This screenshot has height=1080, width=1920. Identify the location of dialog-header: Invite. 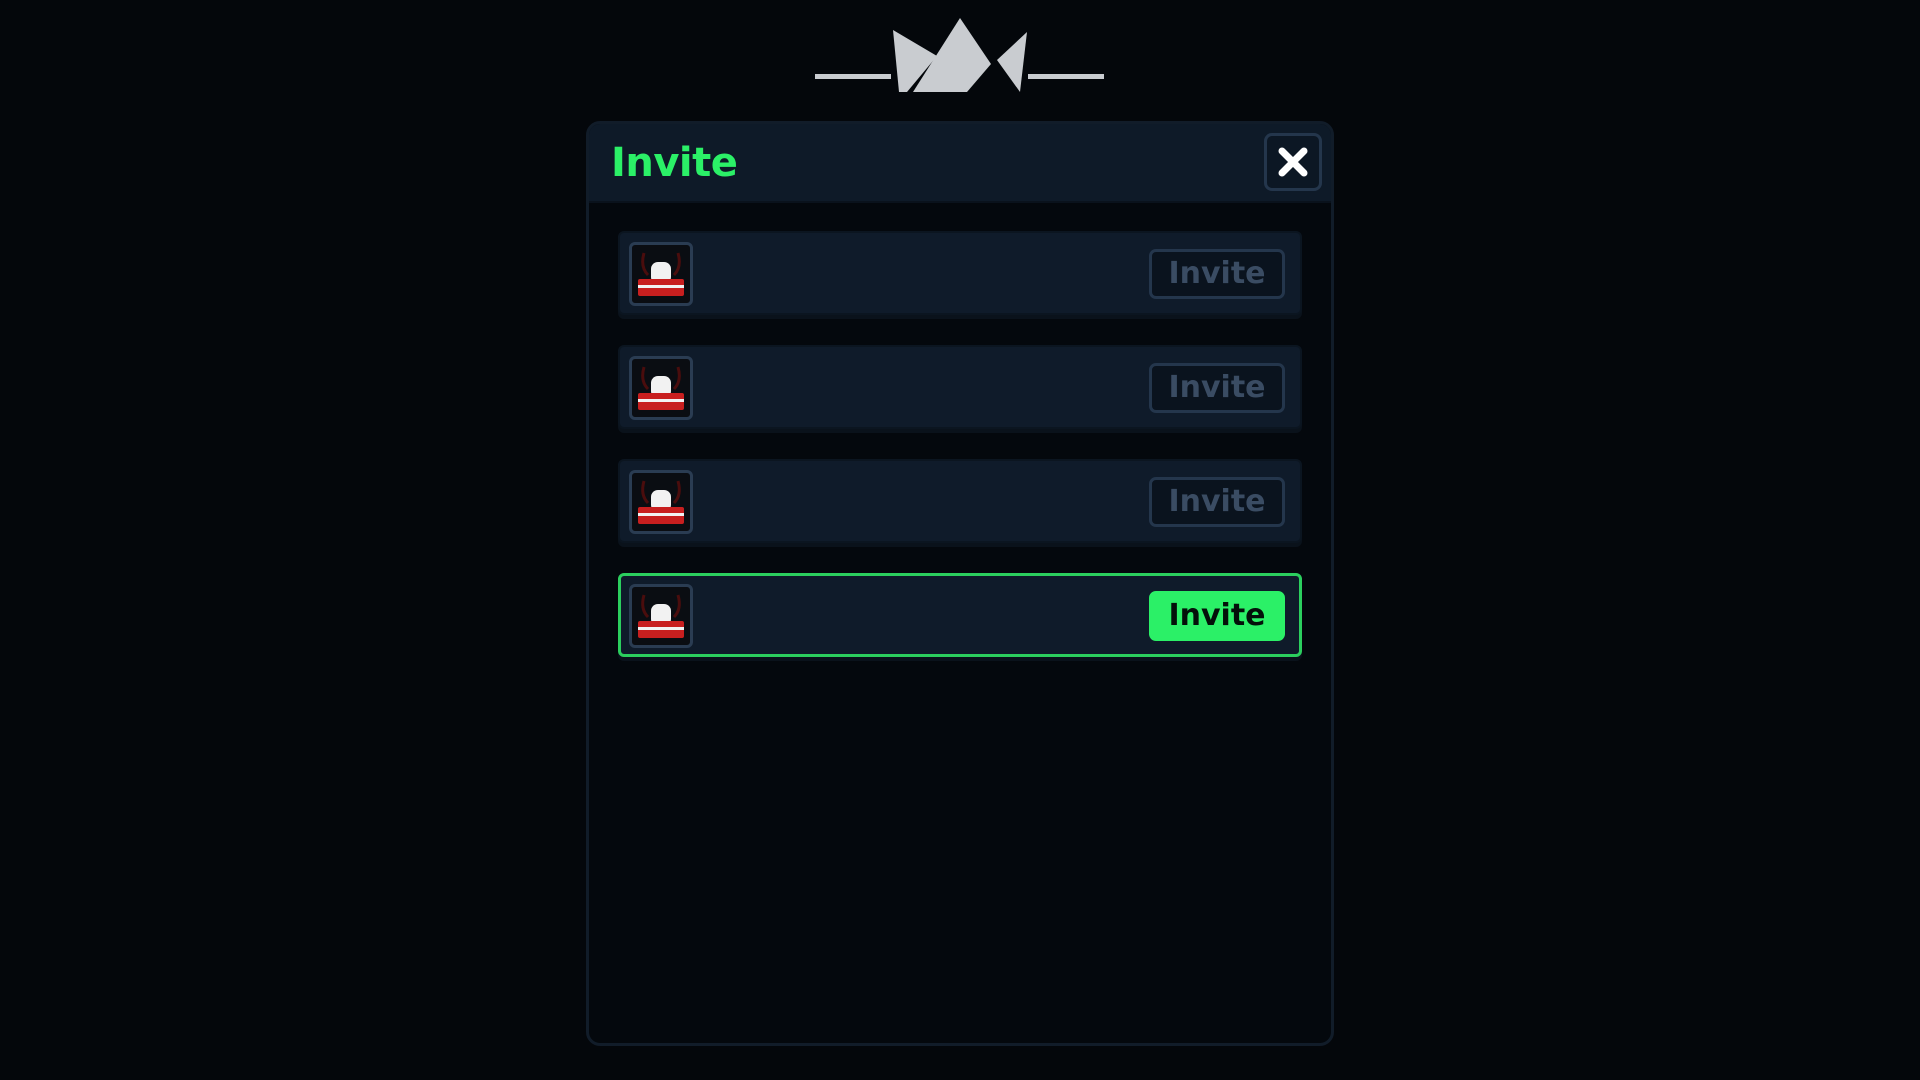
(960, 163).